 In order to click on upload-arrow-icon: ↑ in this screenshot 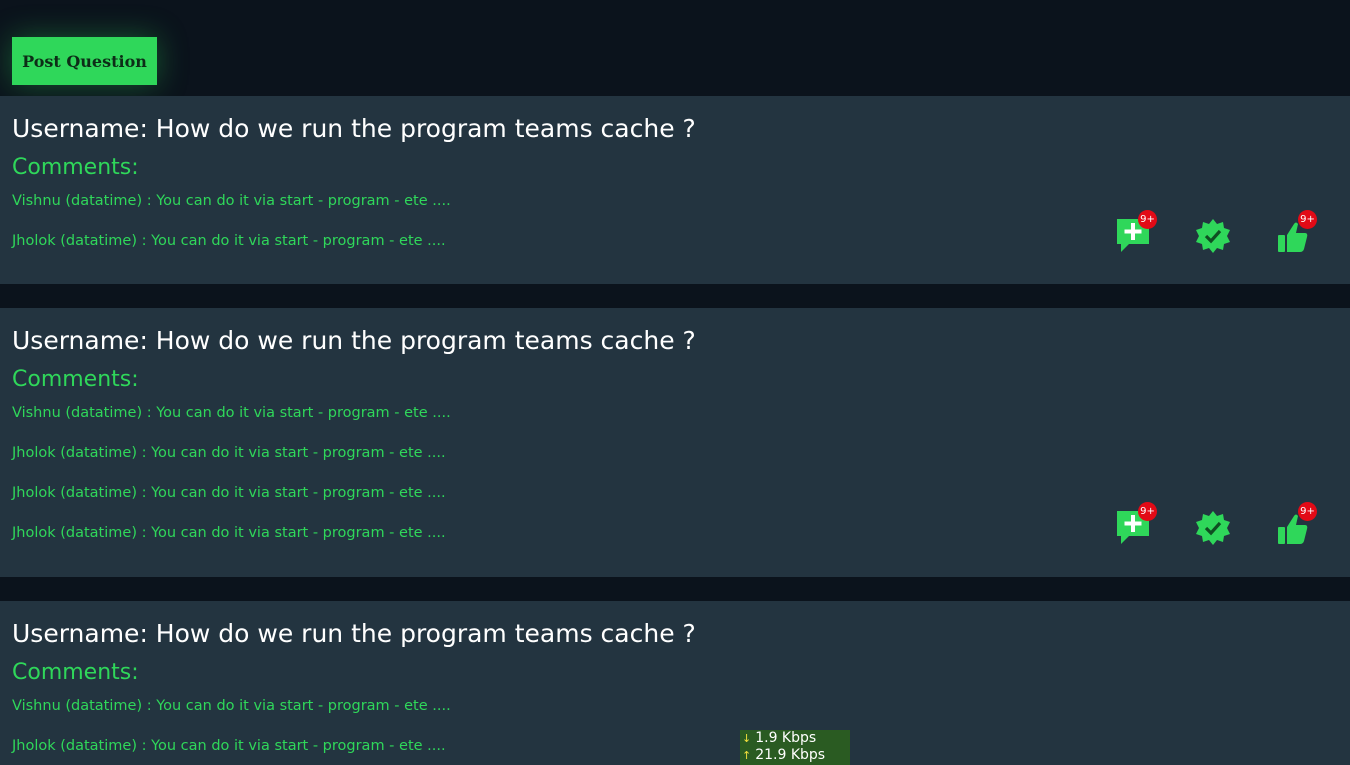, I will do `click(747, 755)`.